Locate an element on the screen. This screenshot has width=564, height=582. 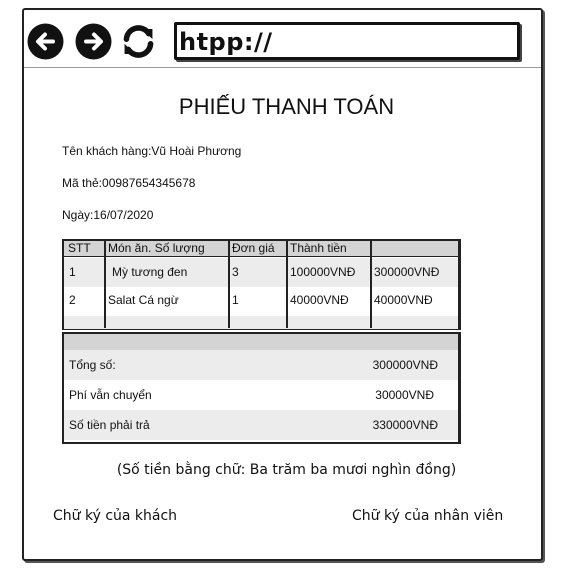
cell-quantity: 3 is located at coordinates (235, 272).